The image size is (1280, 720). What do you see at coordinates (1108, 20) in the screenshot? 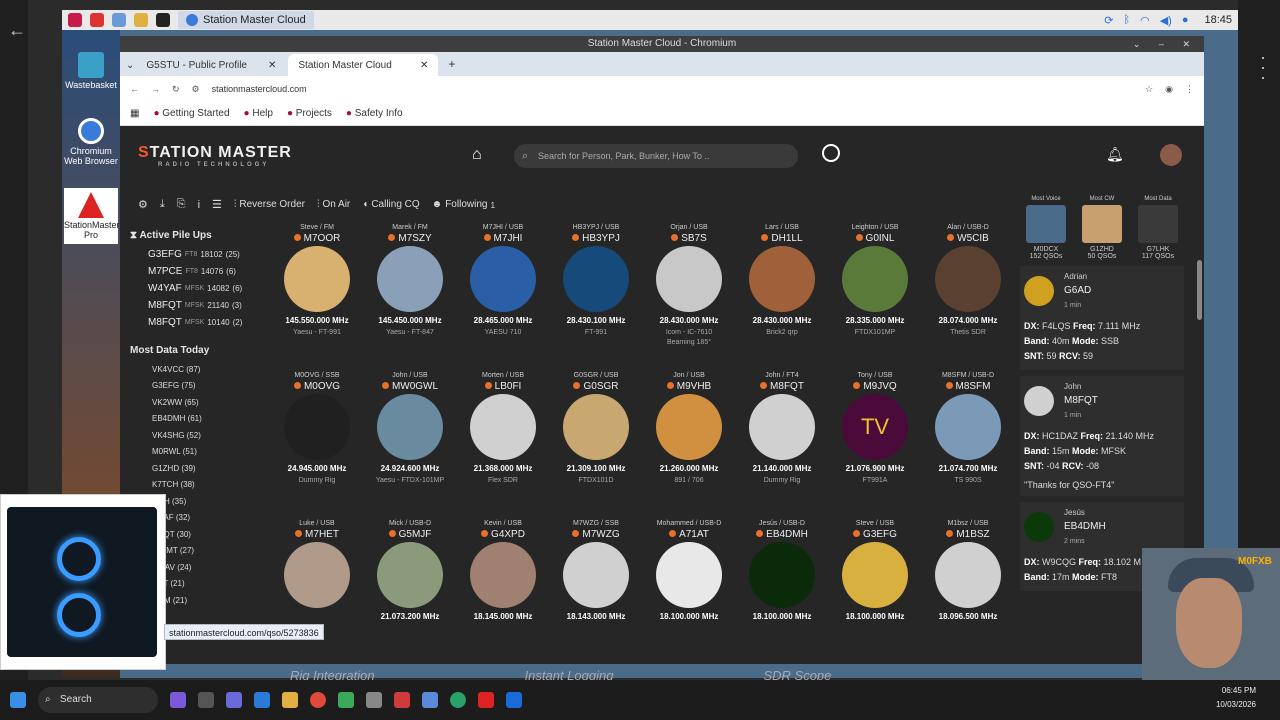
I see `sync-icon: ⟳` at bounding box center [1108, 20].